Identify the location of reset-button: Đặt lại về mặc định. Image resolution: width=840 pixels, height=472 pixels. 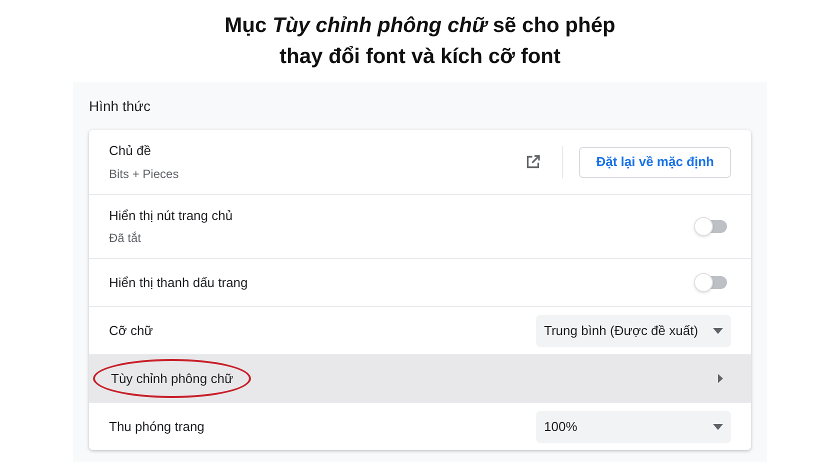
(655, 162).